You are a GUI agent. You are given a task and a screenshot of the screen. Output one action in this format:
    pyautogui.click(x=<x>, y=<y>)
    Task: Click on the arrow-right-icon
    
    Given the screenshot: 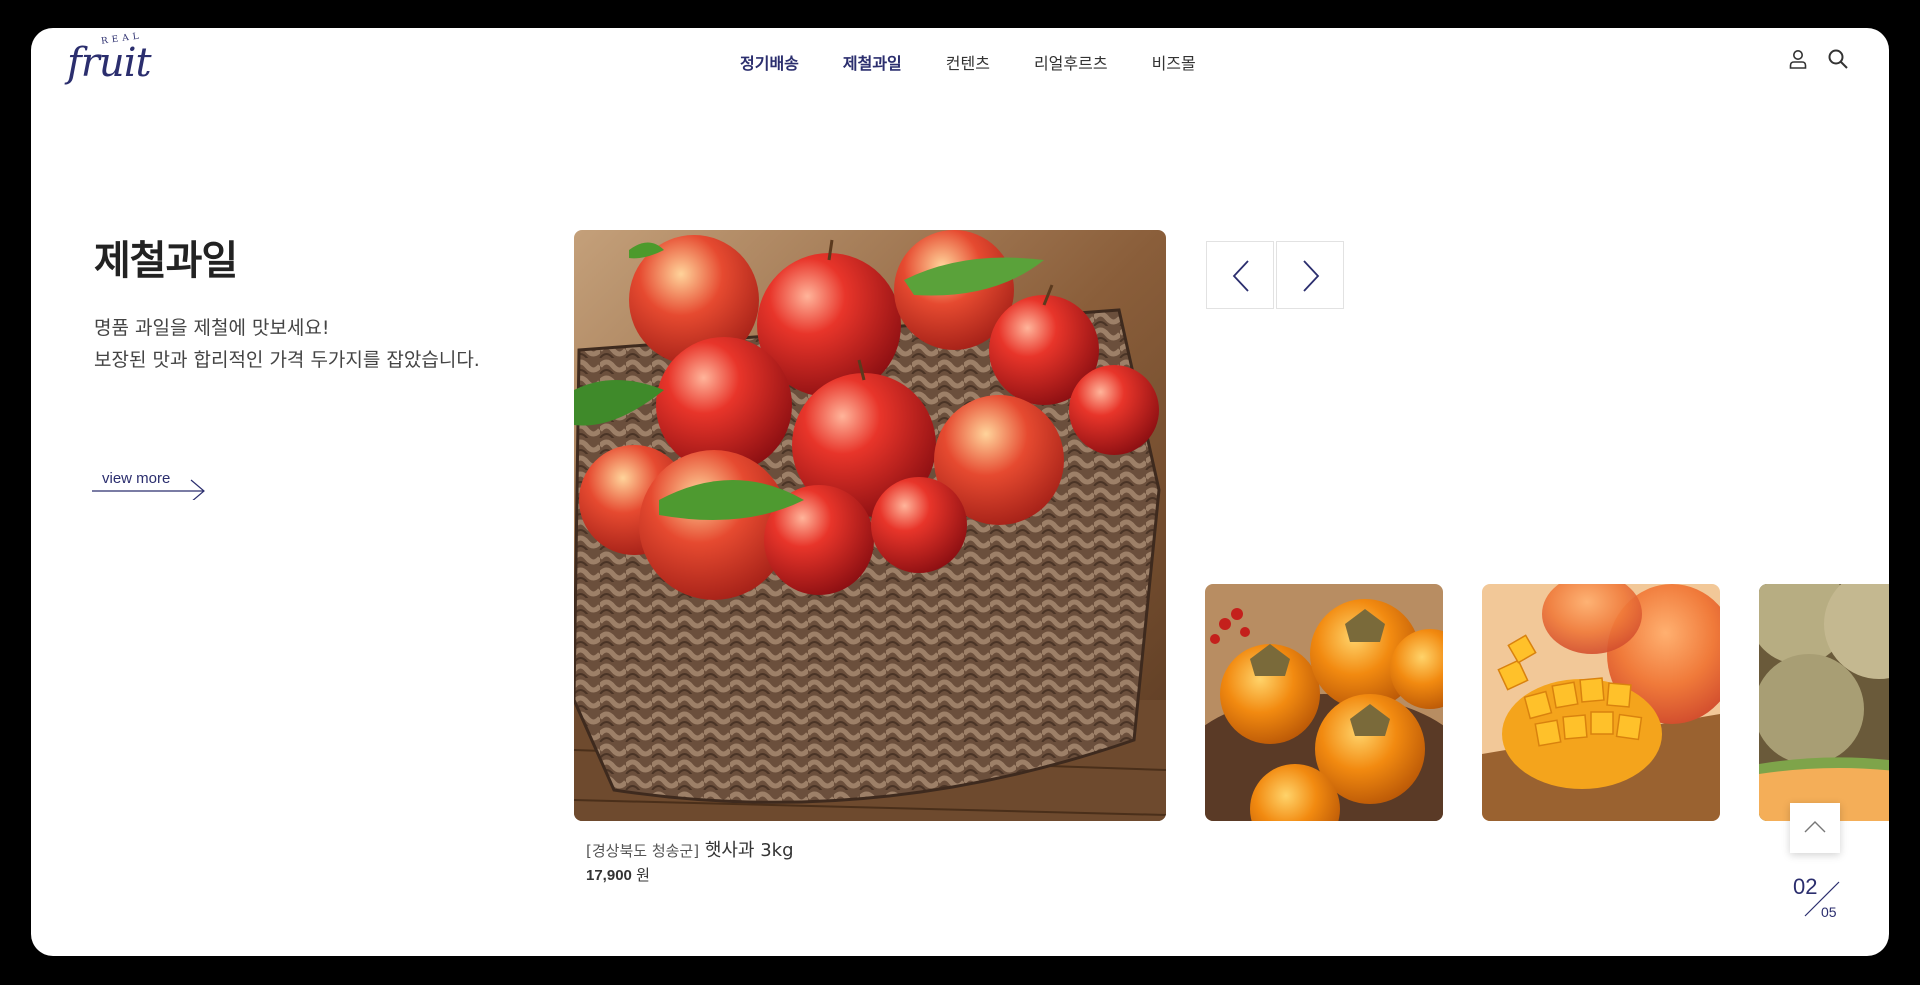 What is the action you would take?
    pyautogui.click(x=148, y=489)
    